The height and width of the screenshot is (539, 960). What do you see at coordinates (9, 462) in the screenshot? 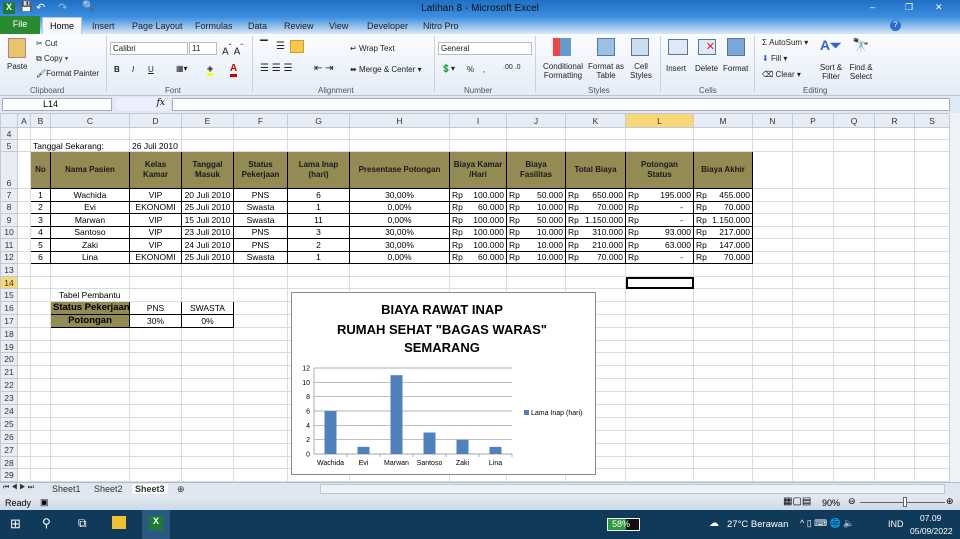
I see `row-header-28: 28` at bounding box center [9, 462].